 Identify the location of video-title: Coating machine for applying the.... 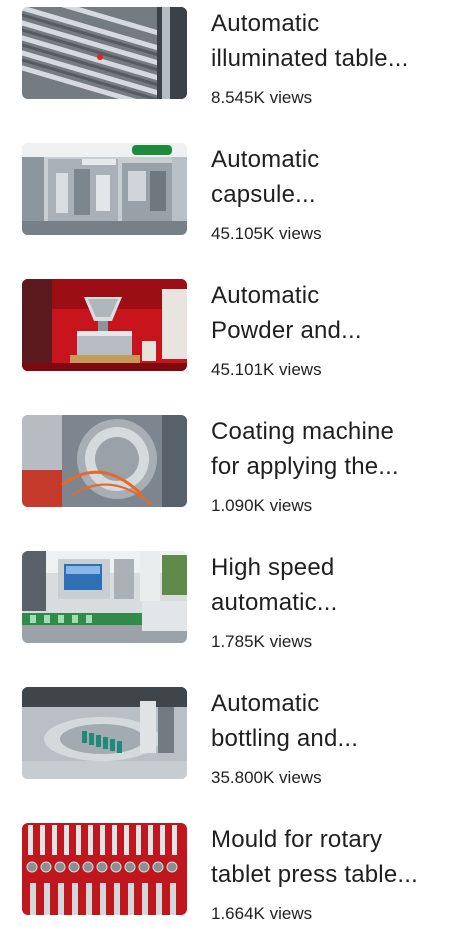
(331, 449).